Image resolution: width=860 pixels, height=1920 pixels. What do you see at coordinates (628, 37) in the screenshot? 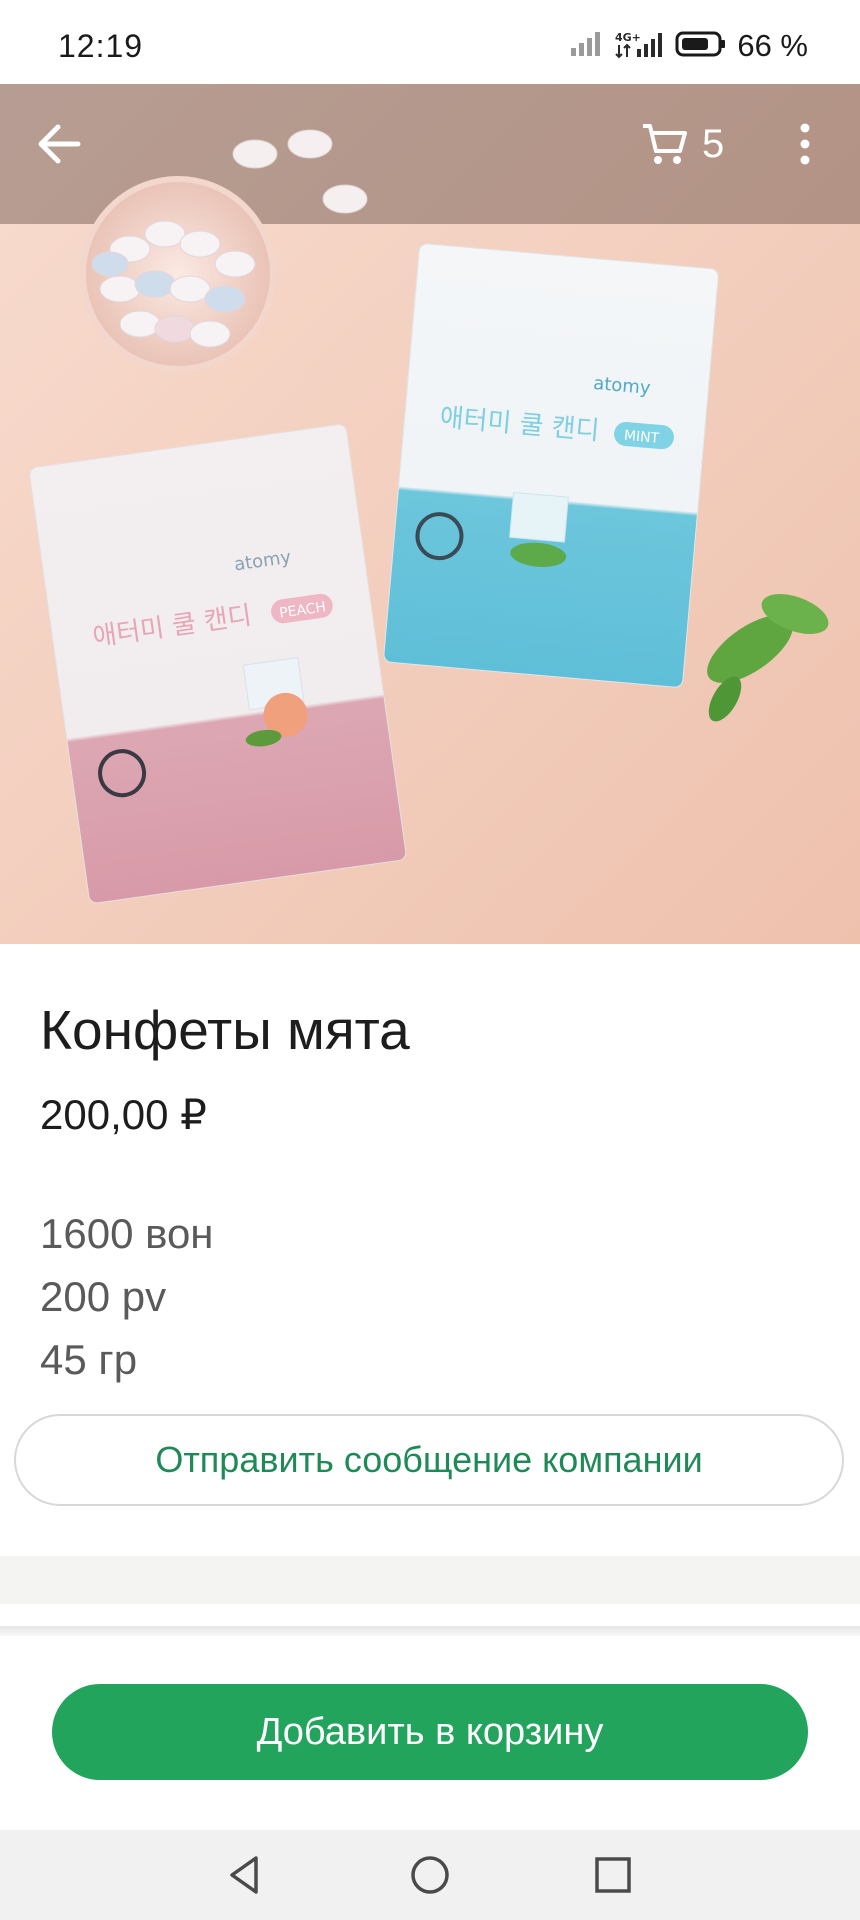
I see `svg-text: 4G+` at bounding box center [628, 37].